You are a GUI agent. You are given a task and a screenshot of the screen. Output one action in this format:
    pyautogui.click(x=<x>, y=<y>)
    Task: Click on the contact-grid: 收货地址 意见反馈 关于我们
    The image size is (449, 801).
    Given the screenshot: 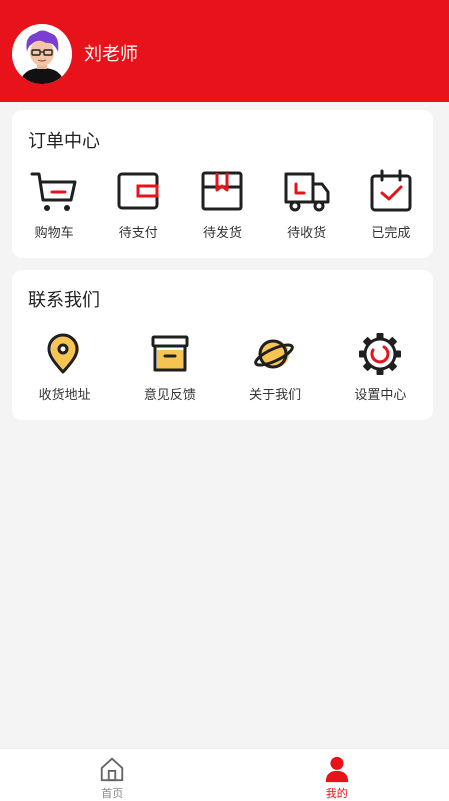 What is the action you would take?
    pyautogui.click(x=222, y=367)
    